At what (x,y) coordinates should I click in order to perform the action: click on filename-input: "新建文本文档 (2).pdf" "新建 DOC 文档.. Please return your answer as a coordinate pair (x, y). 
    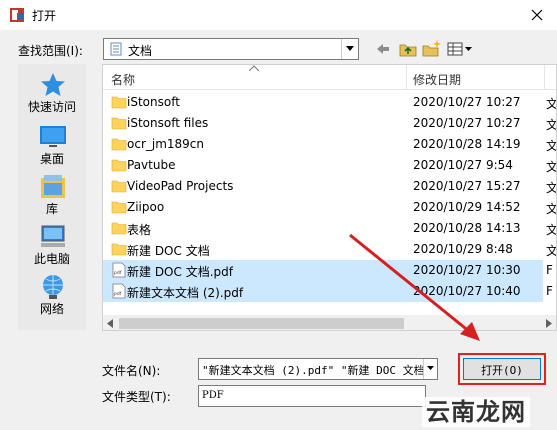
    Looking at the image, I should click on (318, 369).